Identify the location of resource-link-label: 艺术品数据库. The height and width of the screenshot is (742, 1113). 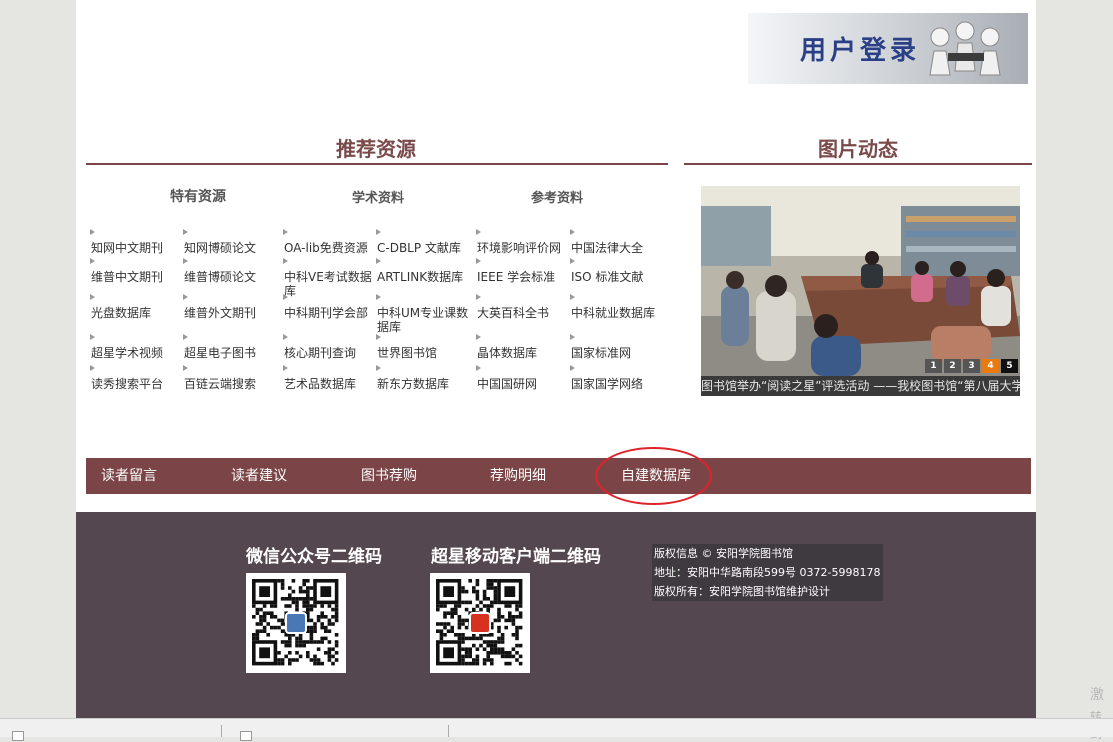
(320, 384).